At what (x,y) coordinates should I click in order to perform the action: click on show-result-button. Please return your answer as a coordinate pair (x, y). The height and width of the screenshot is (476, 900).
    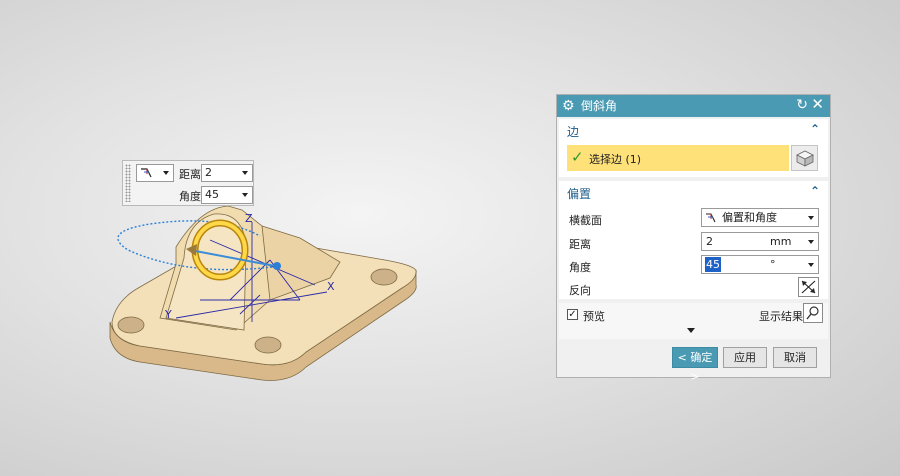
    Looking at the image, I should click on (813, 313).